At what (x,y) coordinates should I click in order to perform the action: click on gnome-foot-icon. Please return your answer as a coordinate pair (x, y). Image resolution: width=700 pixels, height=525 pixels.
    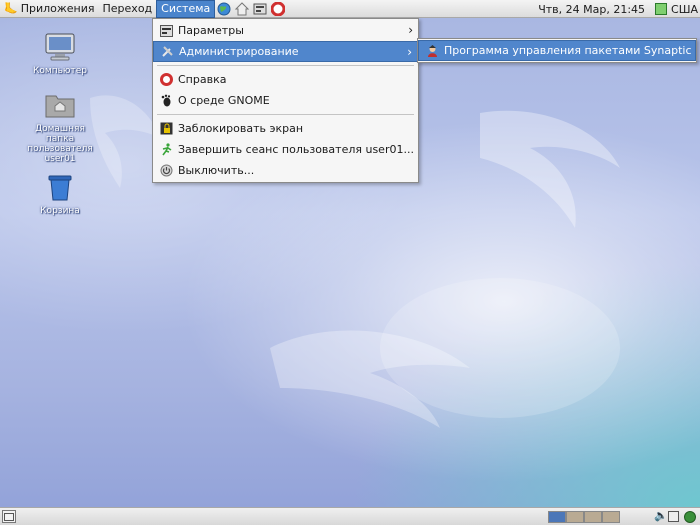
    Looking at the image, I should click on (166, 101).